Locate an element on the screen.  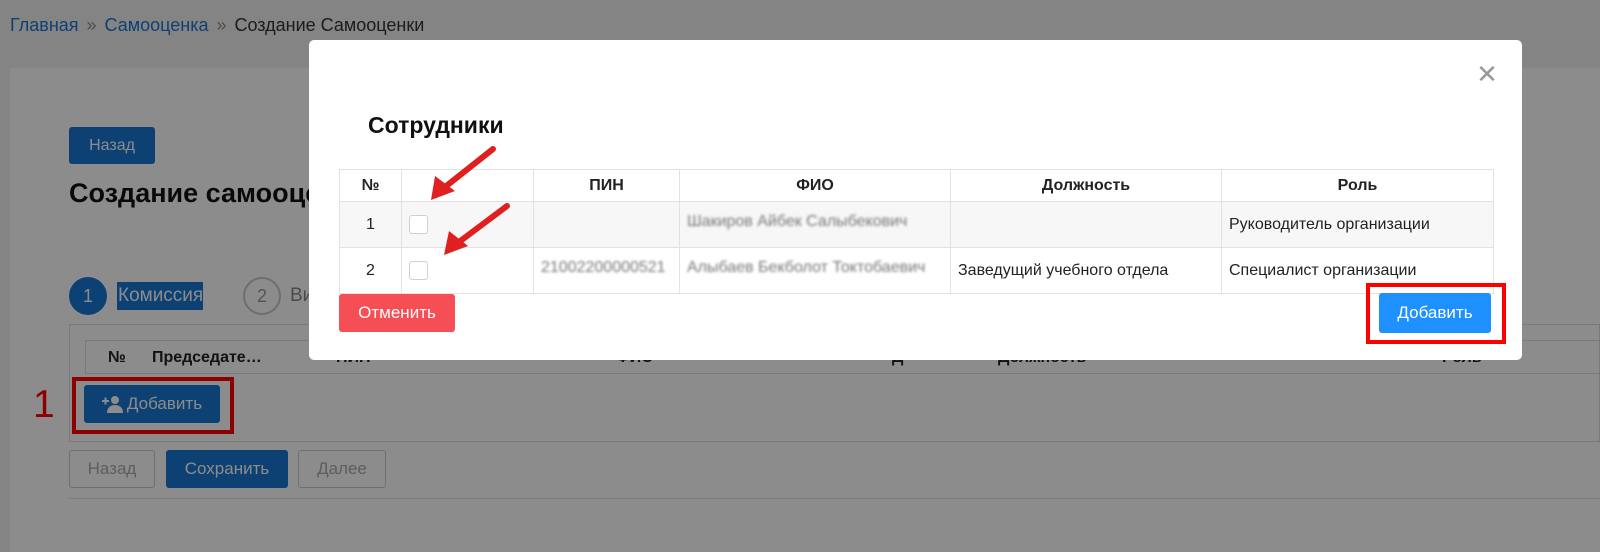
column-header: ФИО is located at coordinates (815, 185).